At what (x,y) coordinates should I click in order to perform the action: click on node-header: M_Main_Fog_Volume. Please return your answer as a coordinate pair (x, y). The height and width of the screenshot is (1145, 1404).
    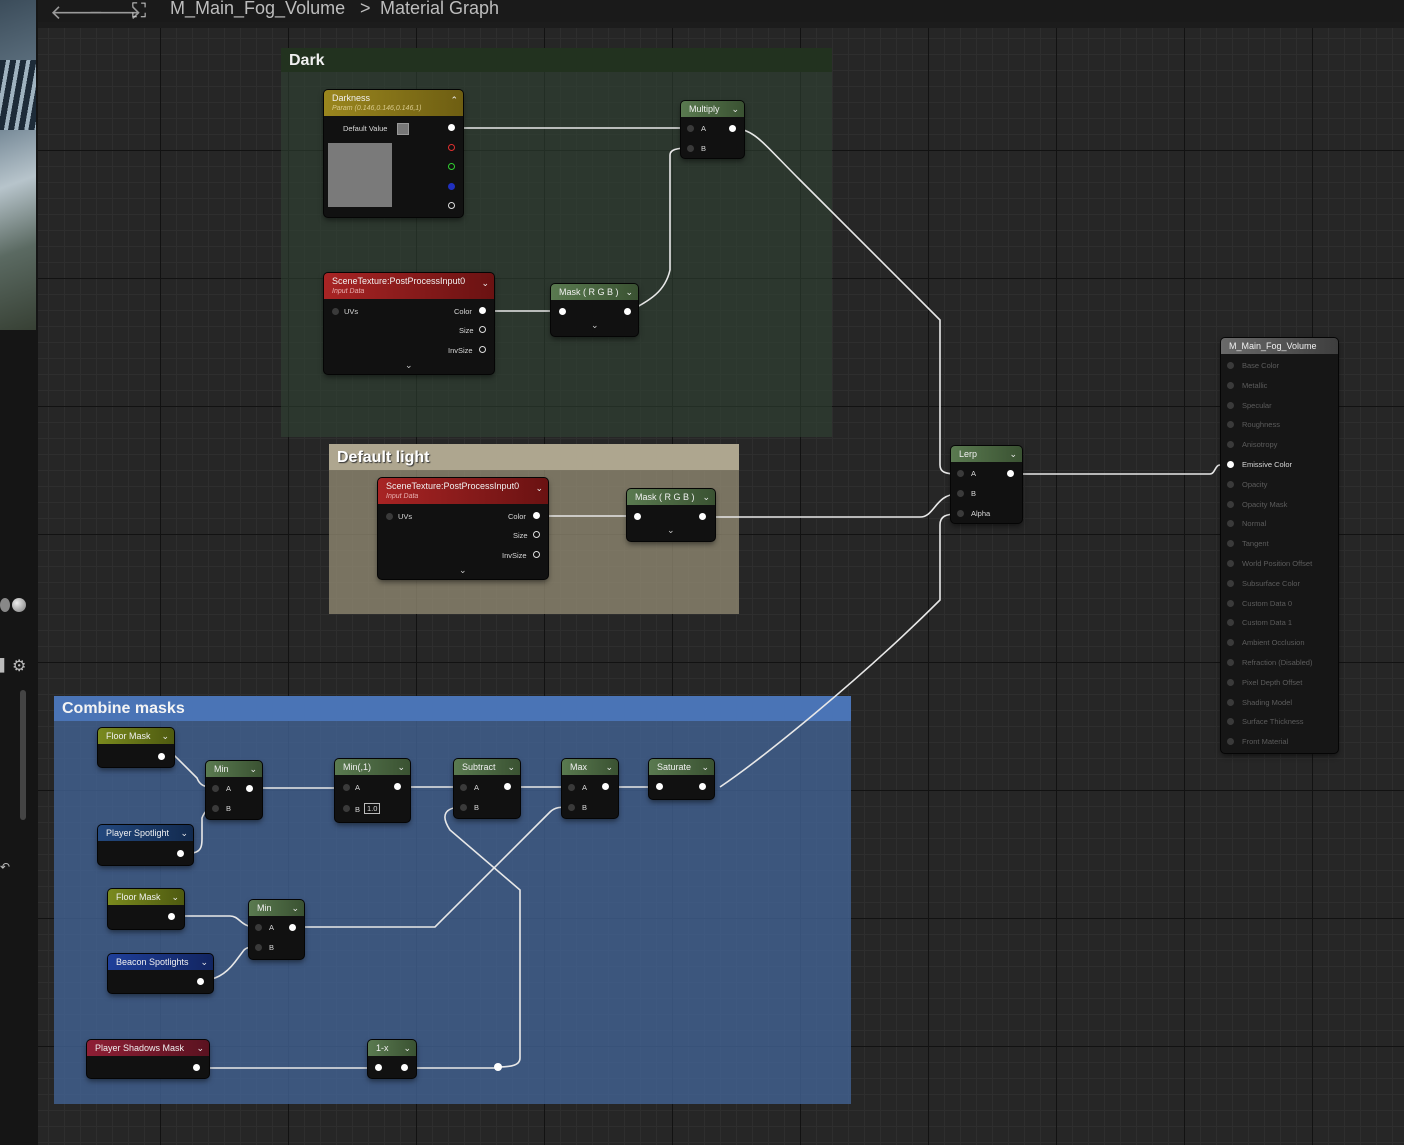
    Looking at the image, I should click on (1279, 346).